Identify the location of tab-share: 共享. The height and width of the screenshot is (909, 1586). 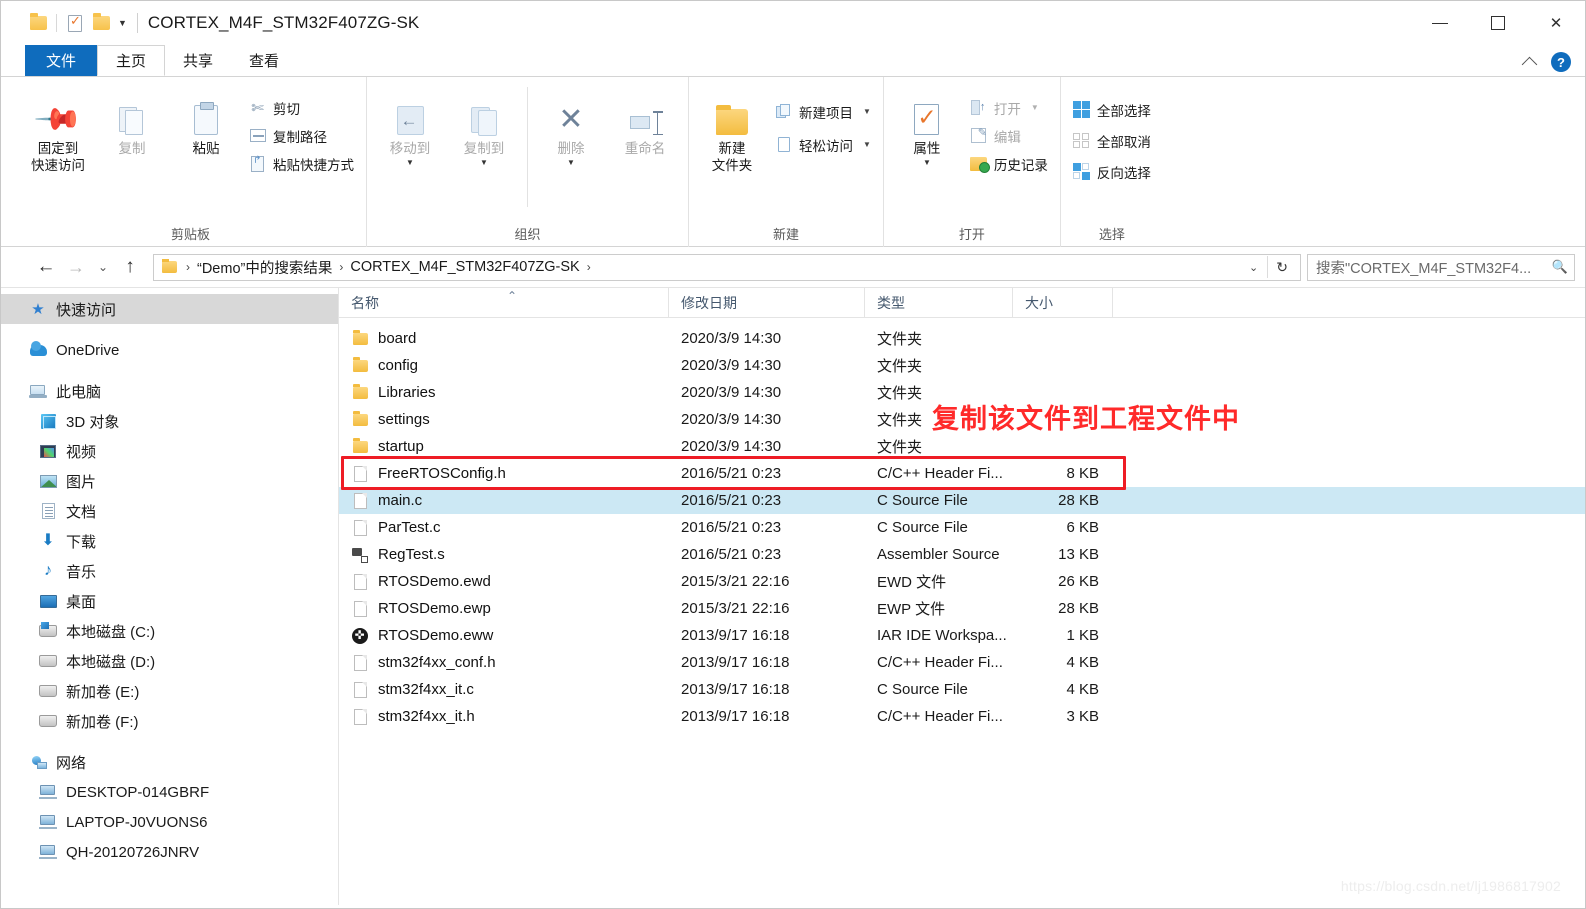
(198, 60).